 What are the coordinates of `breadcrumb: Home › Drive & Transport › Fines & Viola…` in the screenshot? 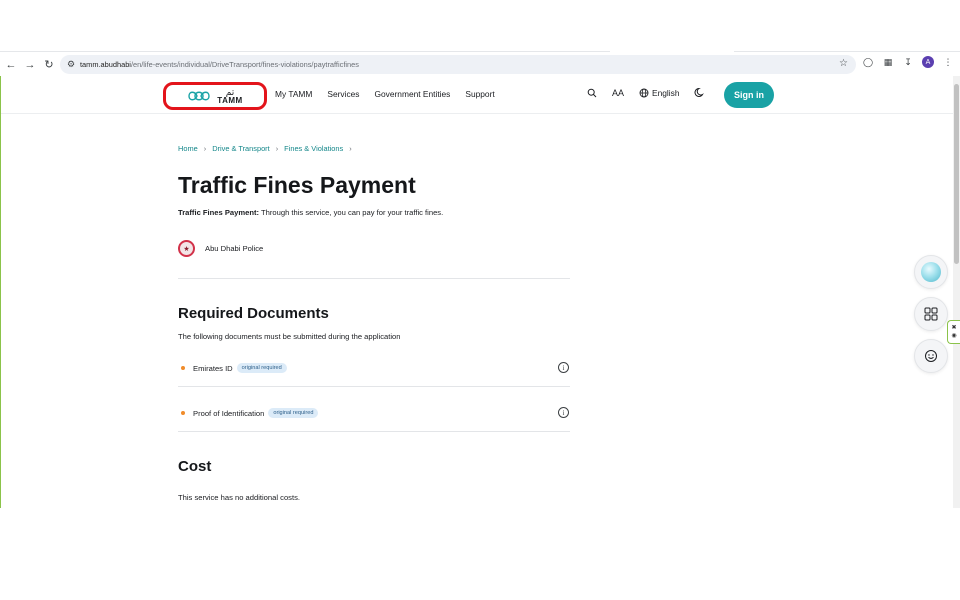 It's located at (265, 148).